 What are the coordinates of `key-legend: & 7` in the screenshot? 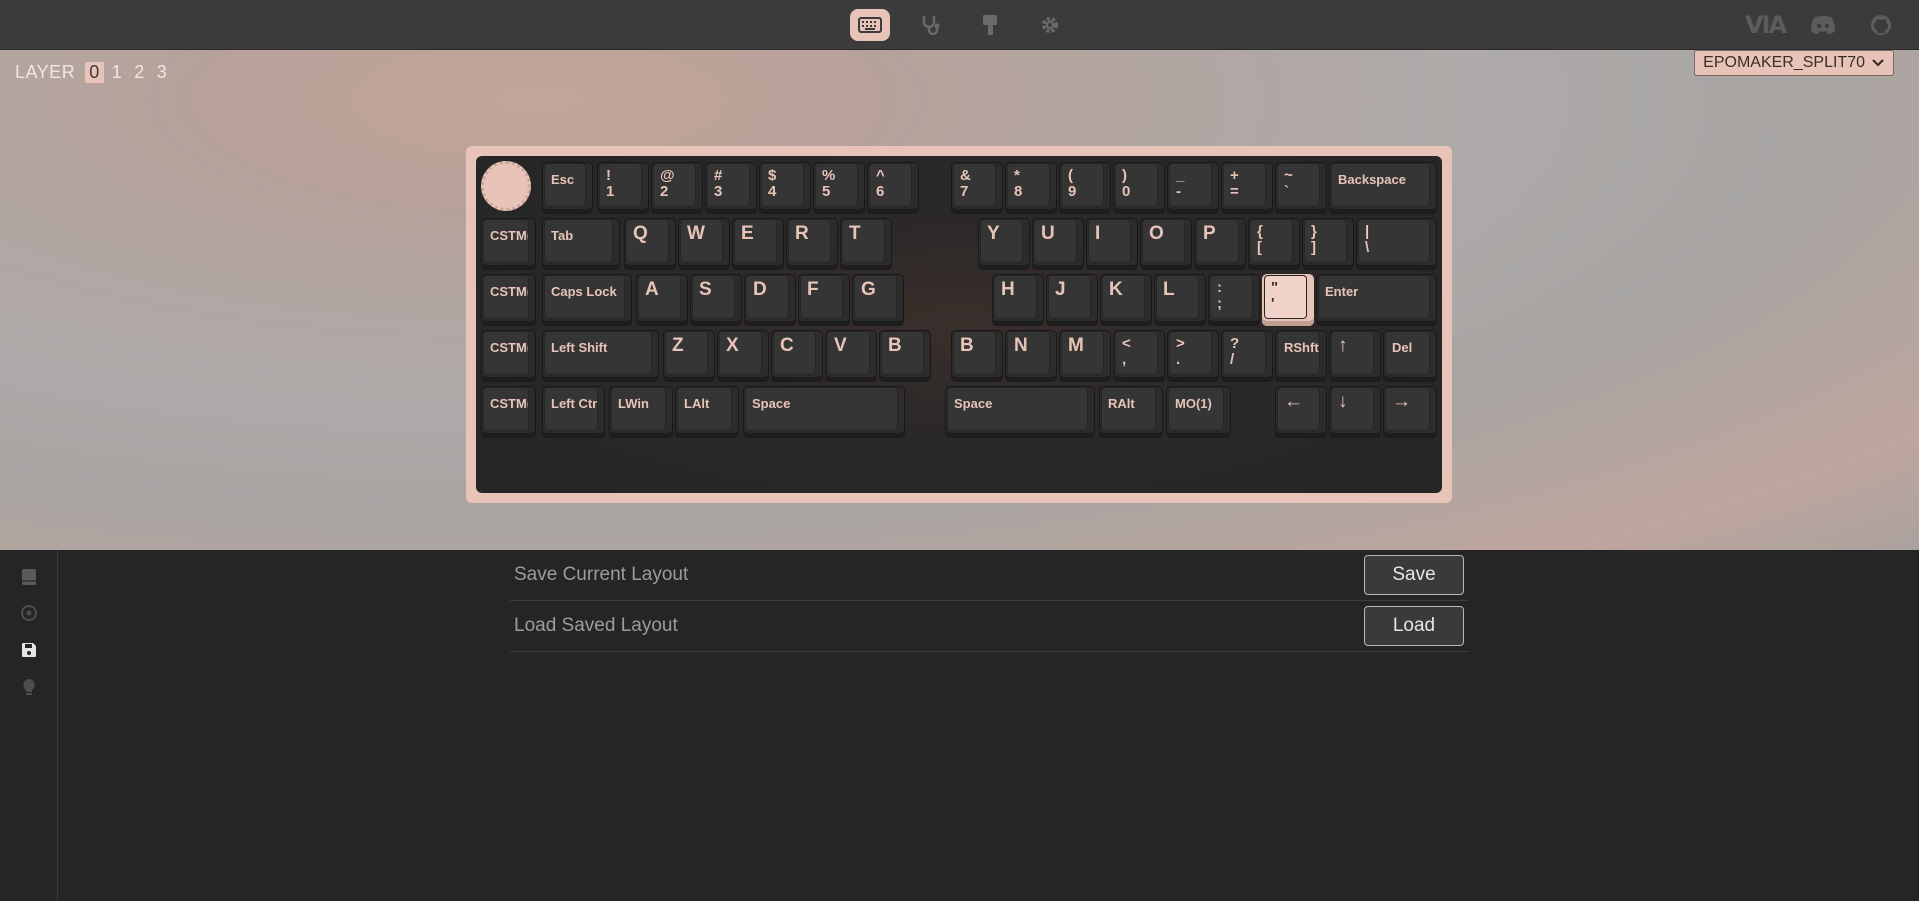 It's located at (974, 185).